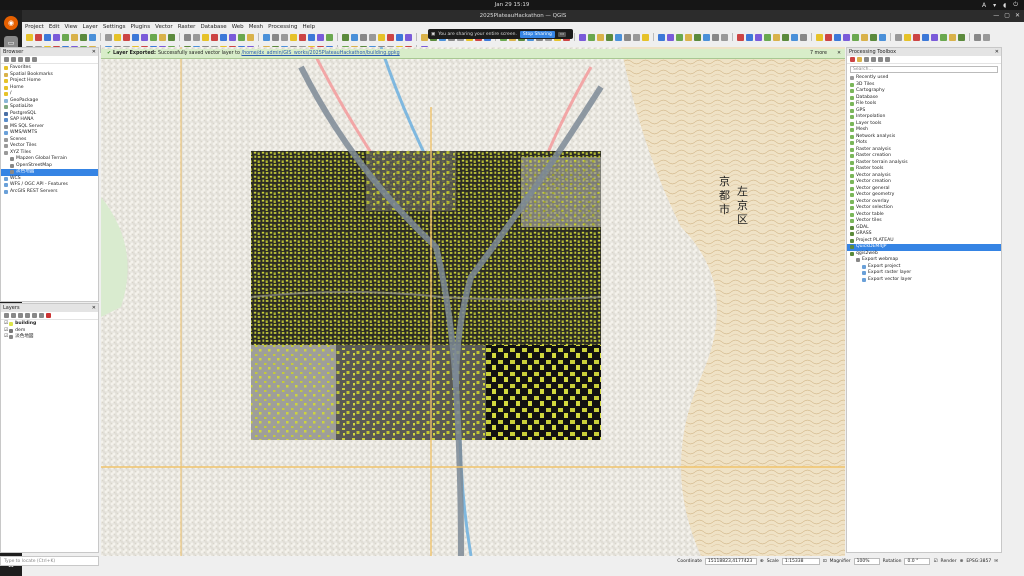  Describe the element at coordinates (996, 561) in the screenshot. I see `messages-icon: ✉` at that location.